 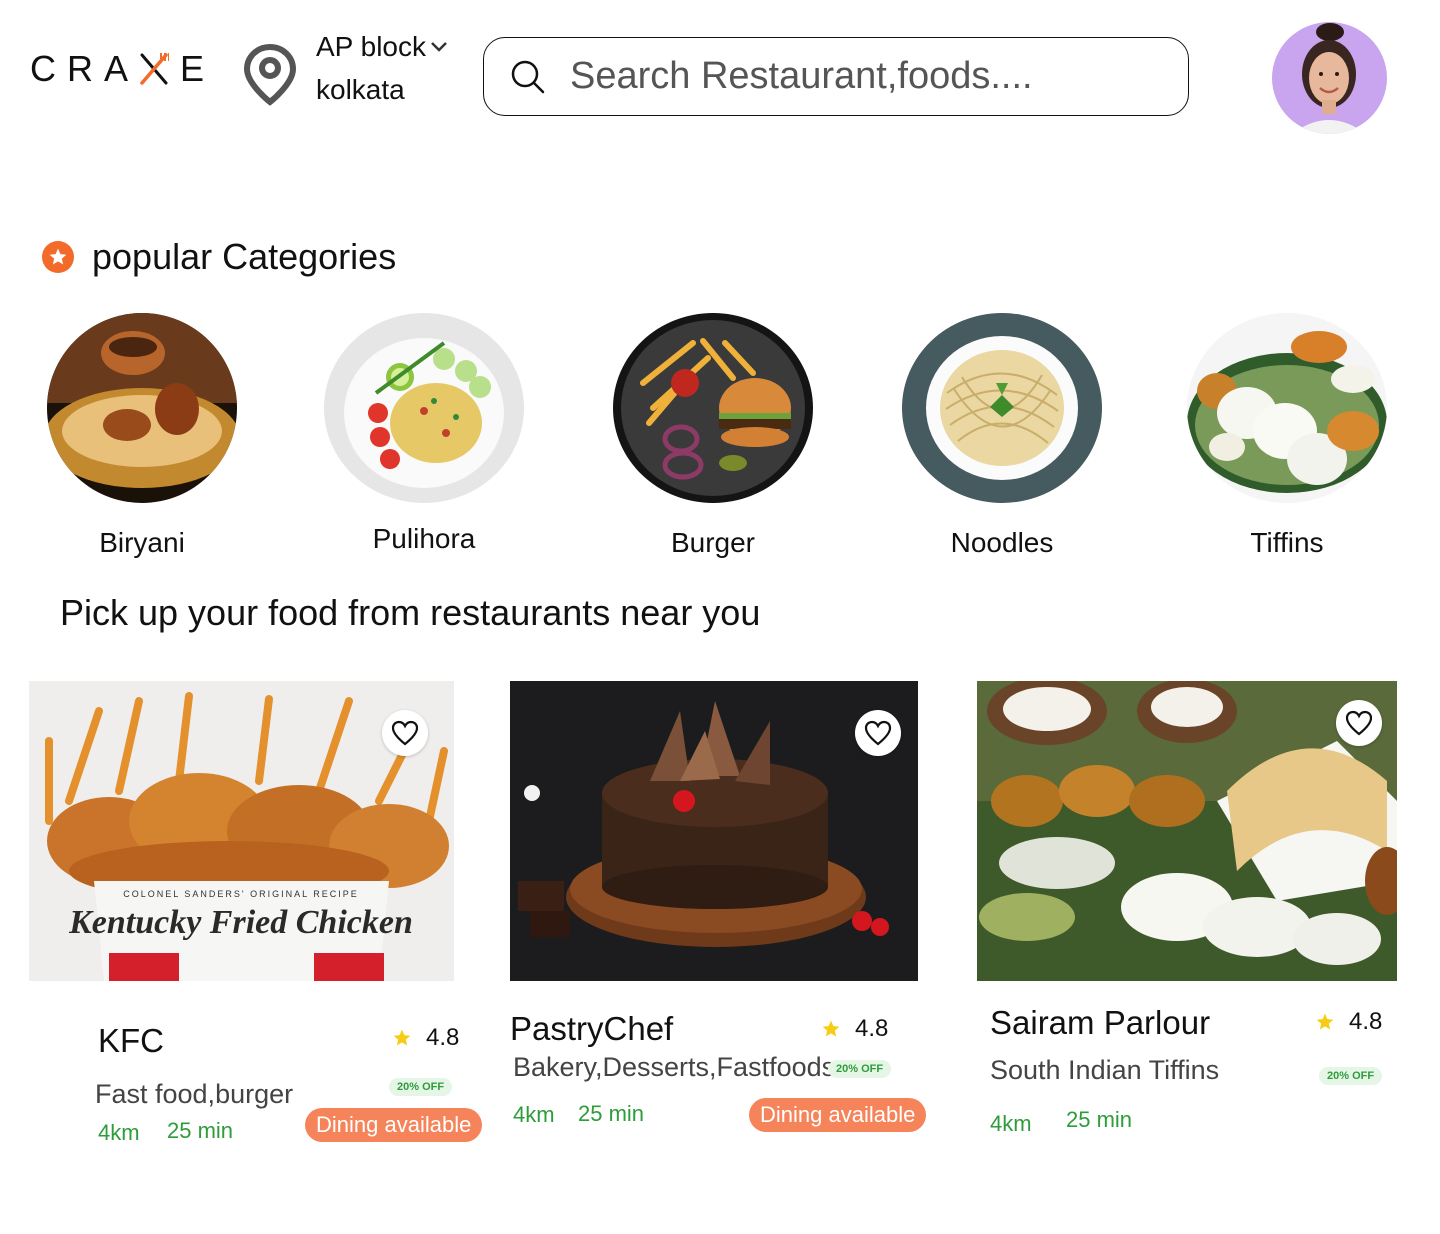 What do you see at coordinates (592, 1028) in the screenshot?
I see `restaurant-name: PastryChef` at bounding box center [592, 1028].